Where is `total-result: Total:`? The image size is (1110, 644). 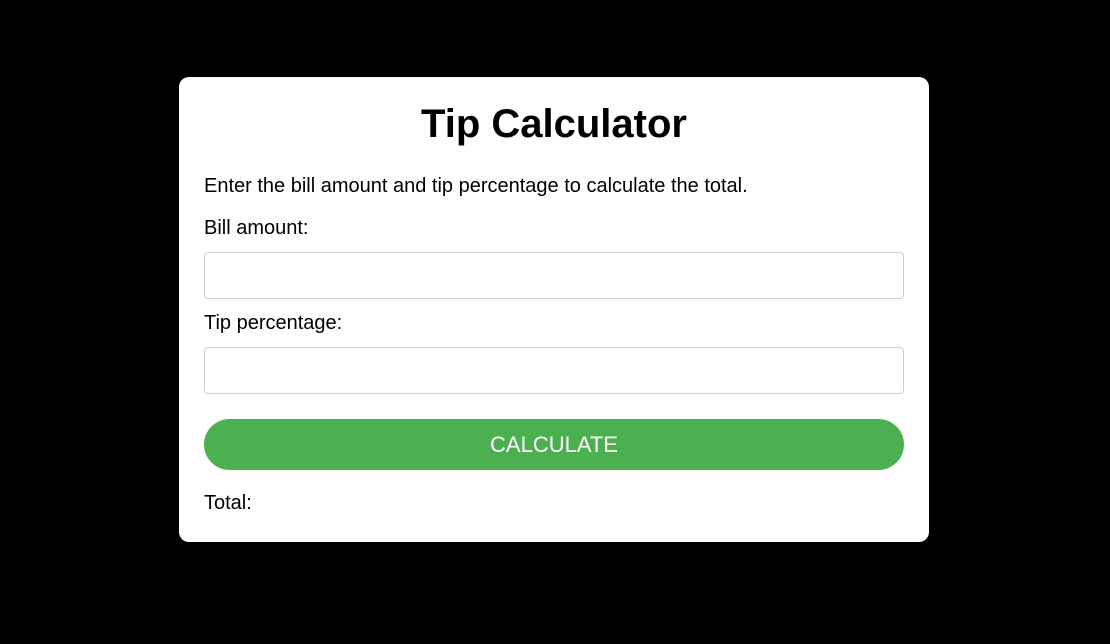
total-result: Total: is located at coordinates (228, 503).